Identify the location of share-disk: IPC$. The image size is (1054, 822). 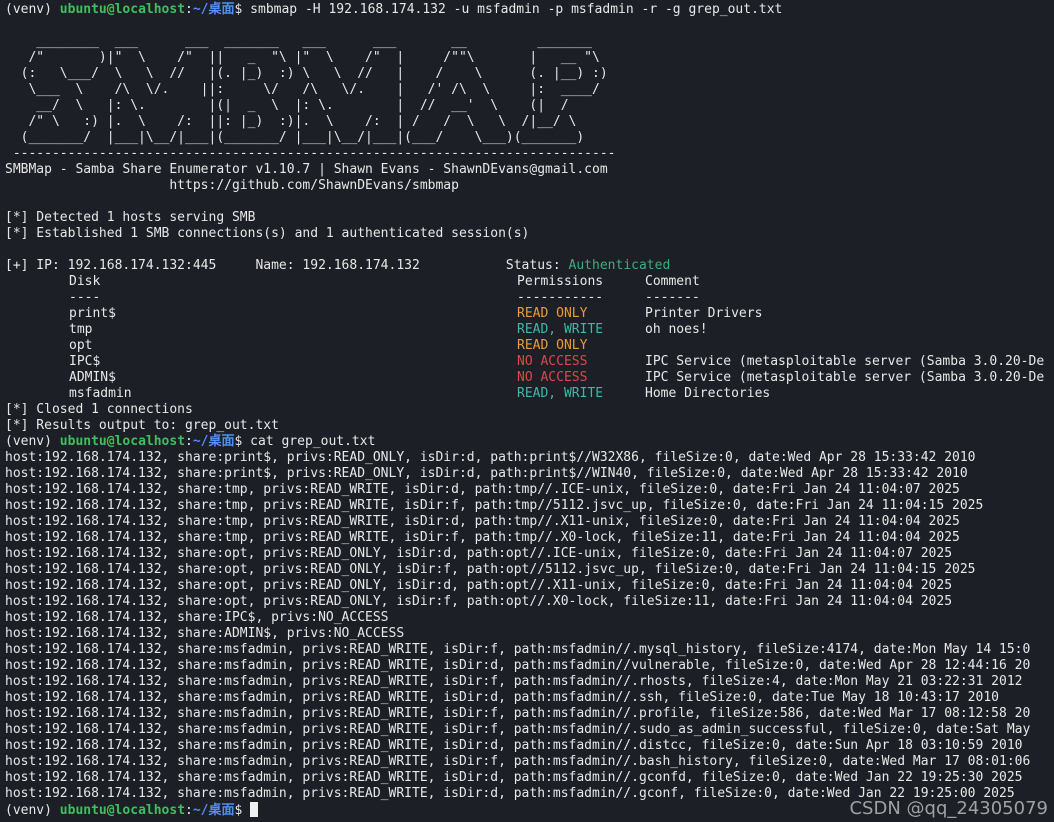
(85, 361).